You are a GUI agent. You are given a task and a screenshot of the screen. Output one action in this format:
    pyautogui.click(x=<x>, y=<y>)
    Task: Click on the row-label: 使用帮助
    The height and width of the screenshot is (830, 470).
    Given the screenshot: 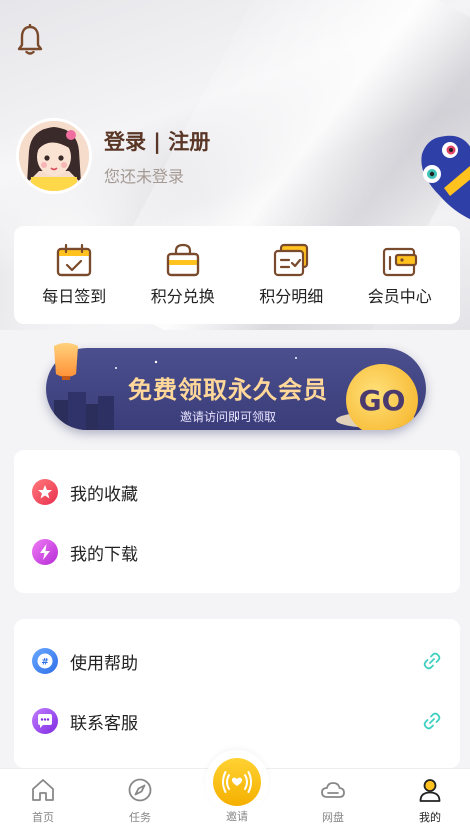 What is the action you would take?
    pyautogui.click(x=104, y=663)
    